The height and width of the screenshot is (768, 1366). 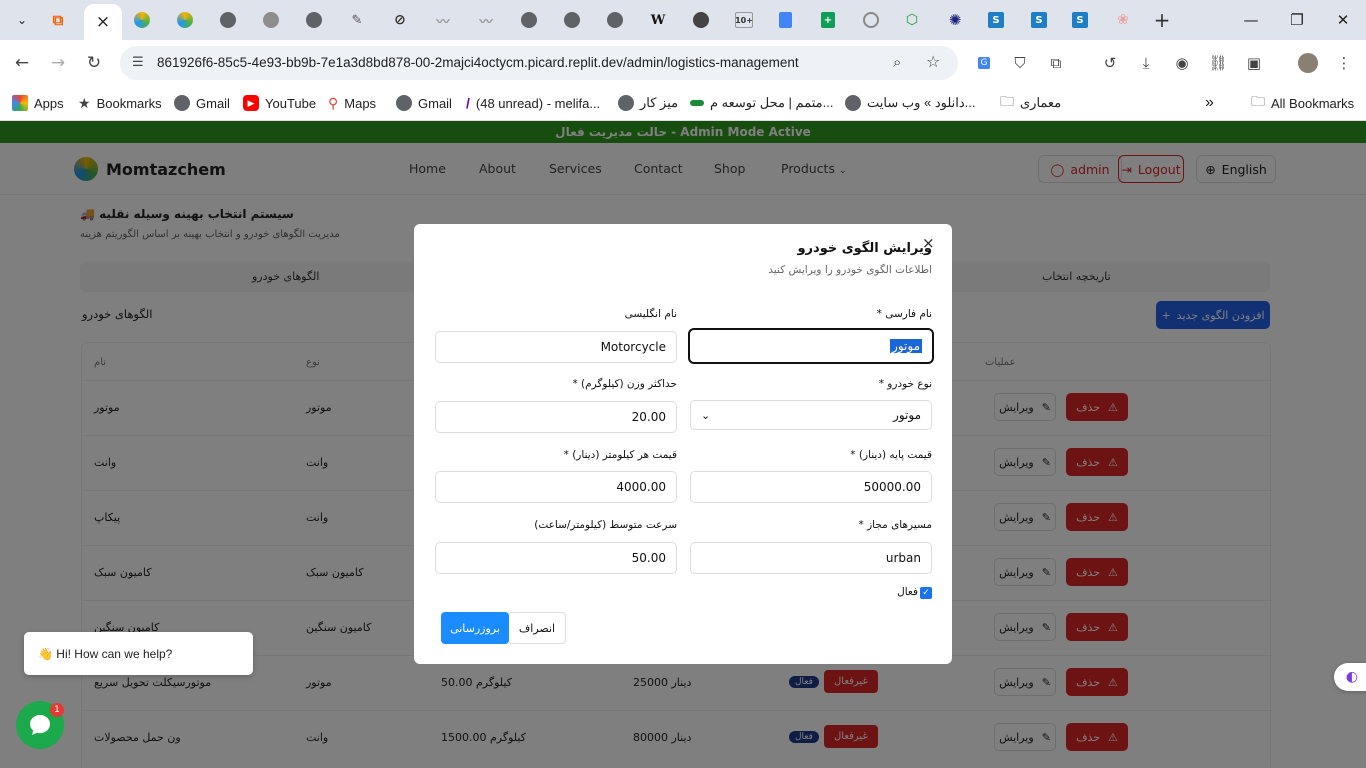 What do you see at coordinates (1344, 63) in the screenshot?
I see `menu-icon: ⋮` at bounding box center [1344, 63].